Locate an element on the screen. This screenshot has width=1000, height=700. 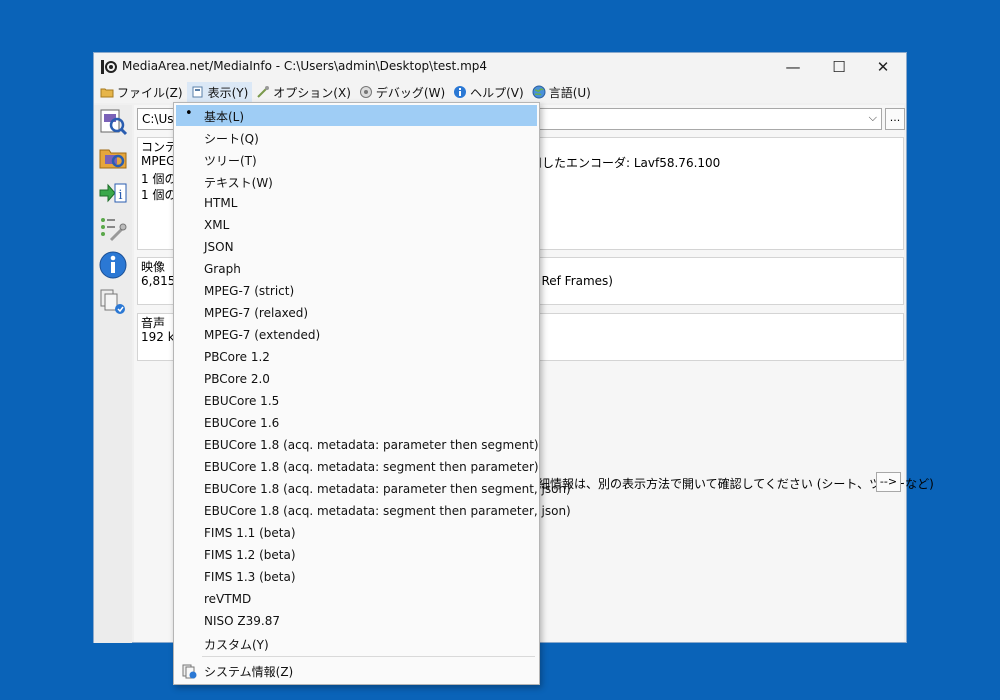
menu-item-label: NISO Z39.87 is located at coordinates (242, 621).